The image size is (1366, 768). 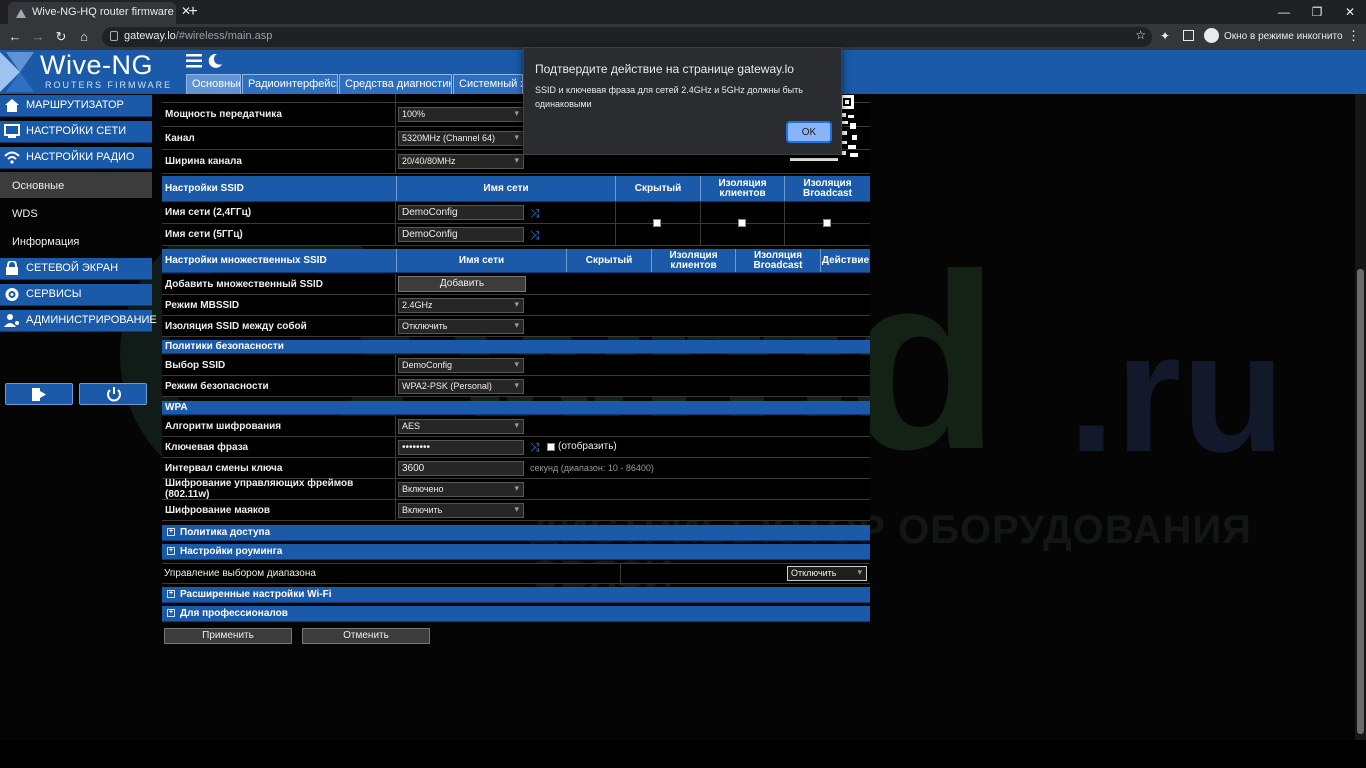 What do you see at coordinates (461, 489) in the screenshot?
I see `pmf-select: Включено` at bounding box center [461, 489].